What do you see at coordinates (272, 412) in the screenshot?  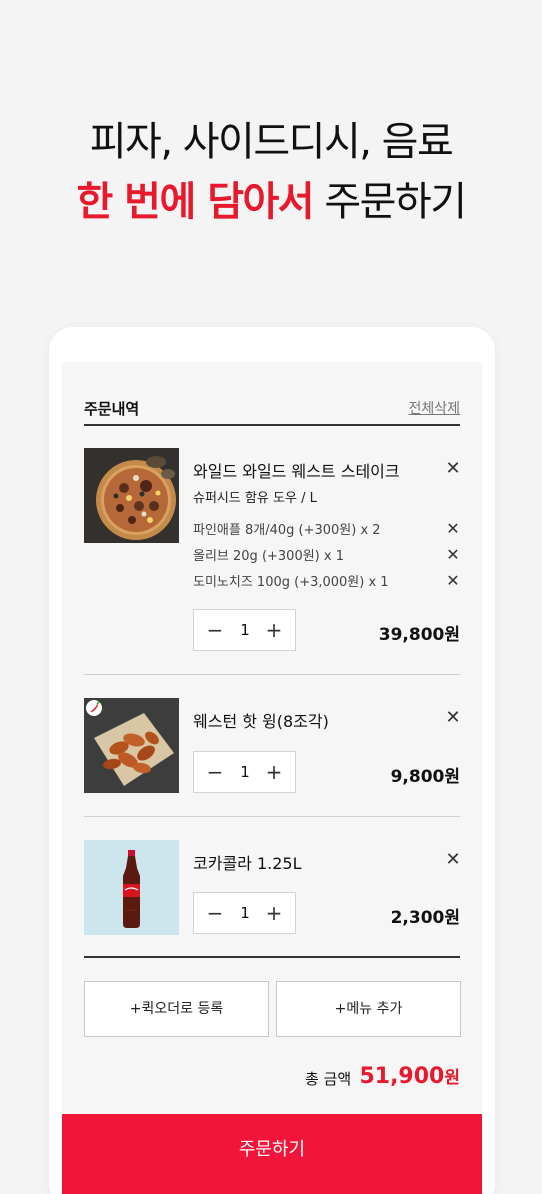 I see `order-section-header: 주문내역 전체삭제` at bounding box center [272, 412].